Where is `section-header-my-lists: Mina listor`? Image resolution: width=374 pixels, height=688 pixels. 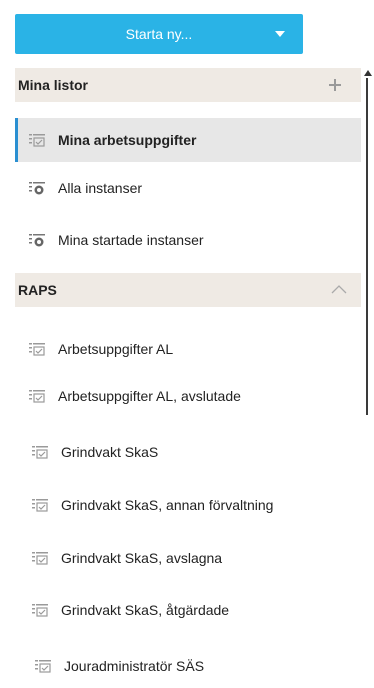 section-header-my-lists: Mina listor is located at coordinates (188, 85).